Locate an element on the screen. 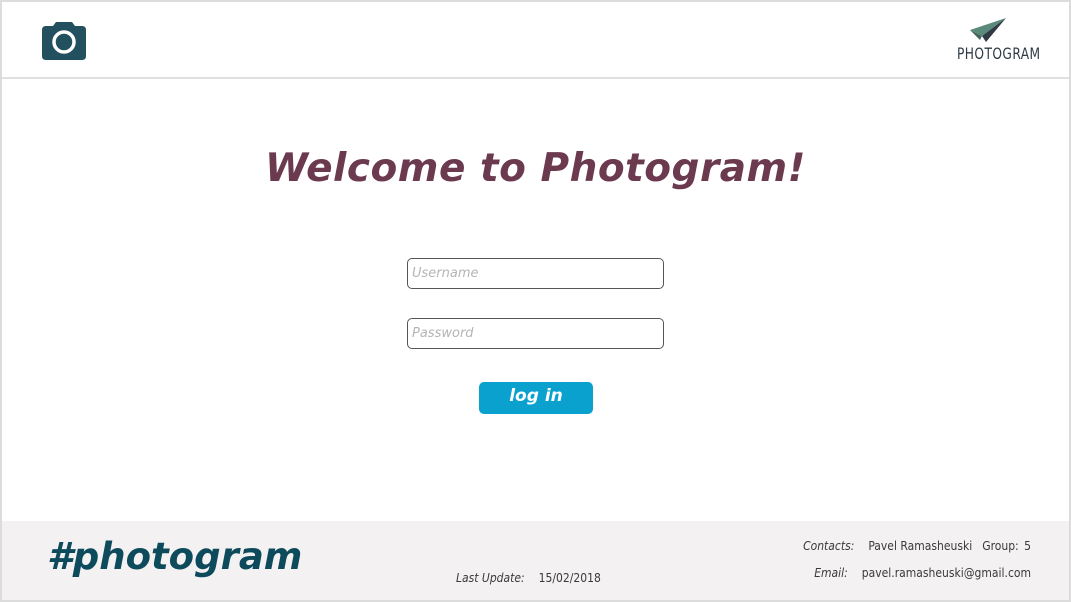 The height and width of the screenshot is (602, 1071). last-update: Last Update: 15/02/2018 is located at coordinates (528, 578).